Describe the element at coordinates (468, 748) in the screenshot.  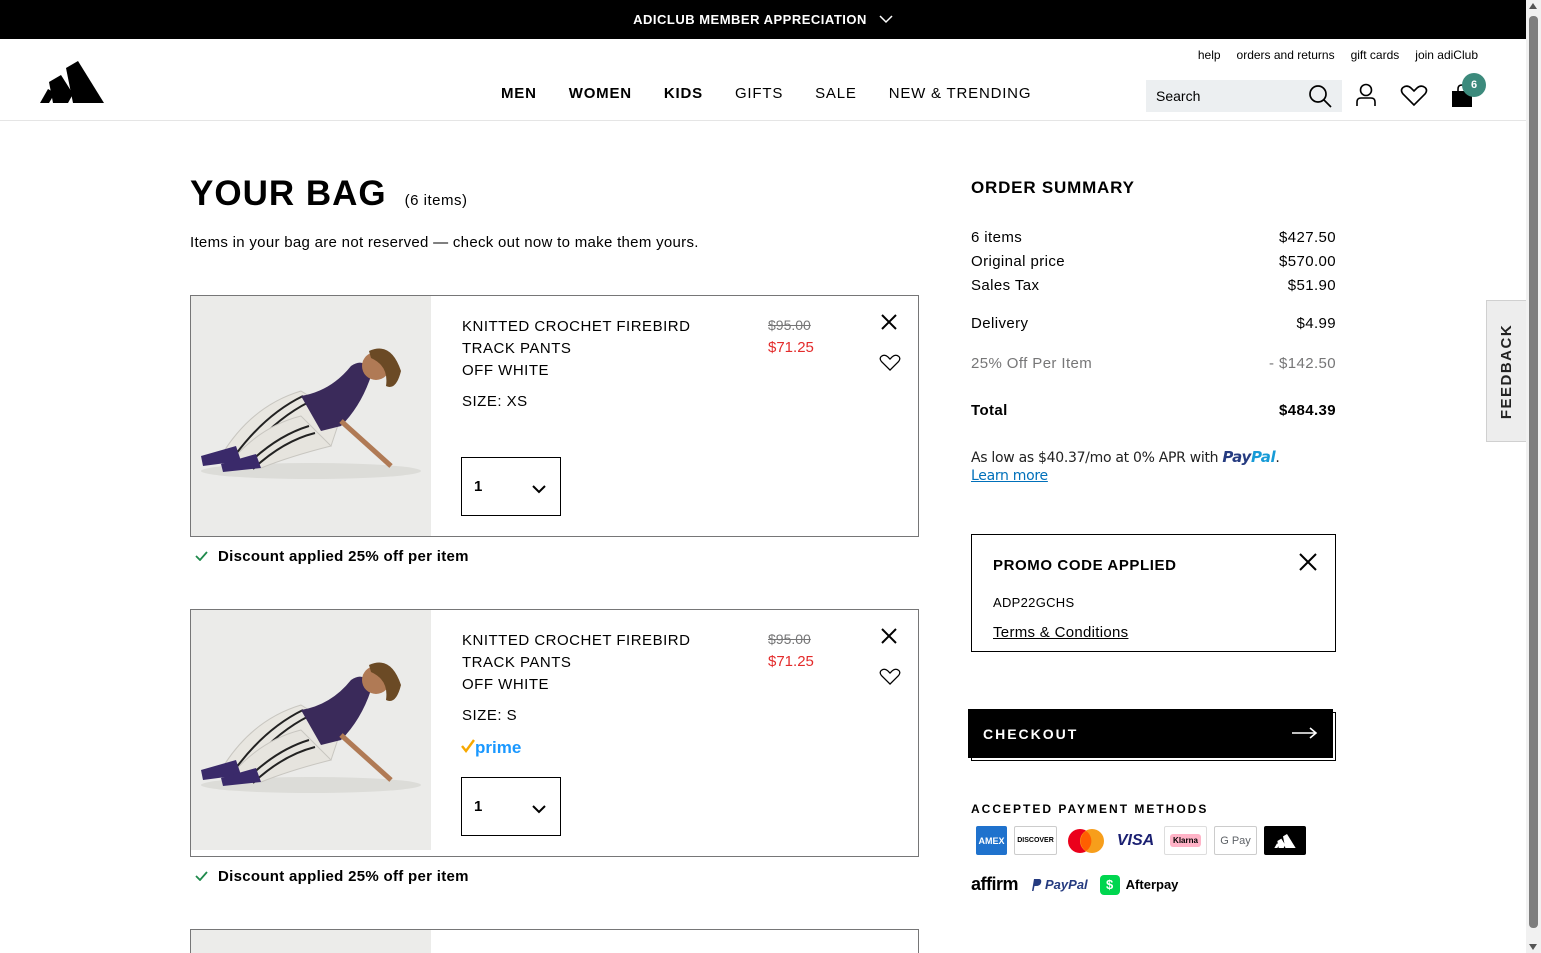
I see `prime-check-icon` at that location.